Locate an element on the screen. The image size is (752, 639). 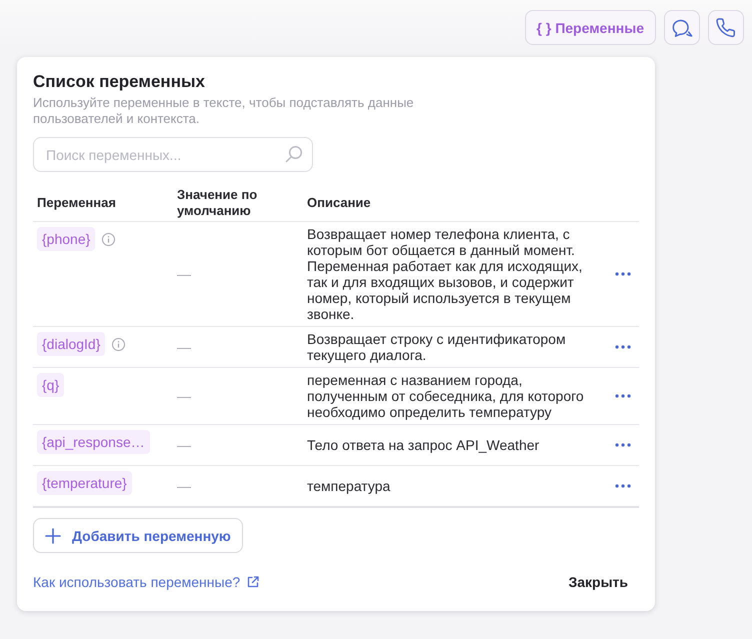
add-variable-button: Добавить переменную is located at coordinates (138, 535).